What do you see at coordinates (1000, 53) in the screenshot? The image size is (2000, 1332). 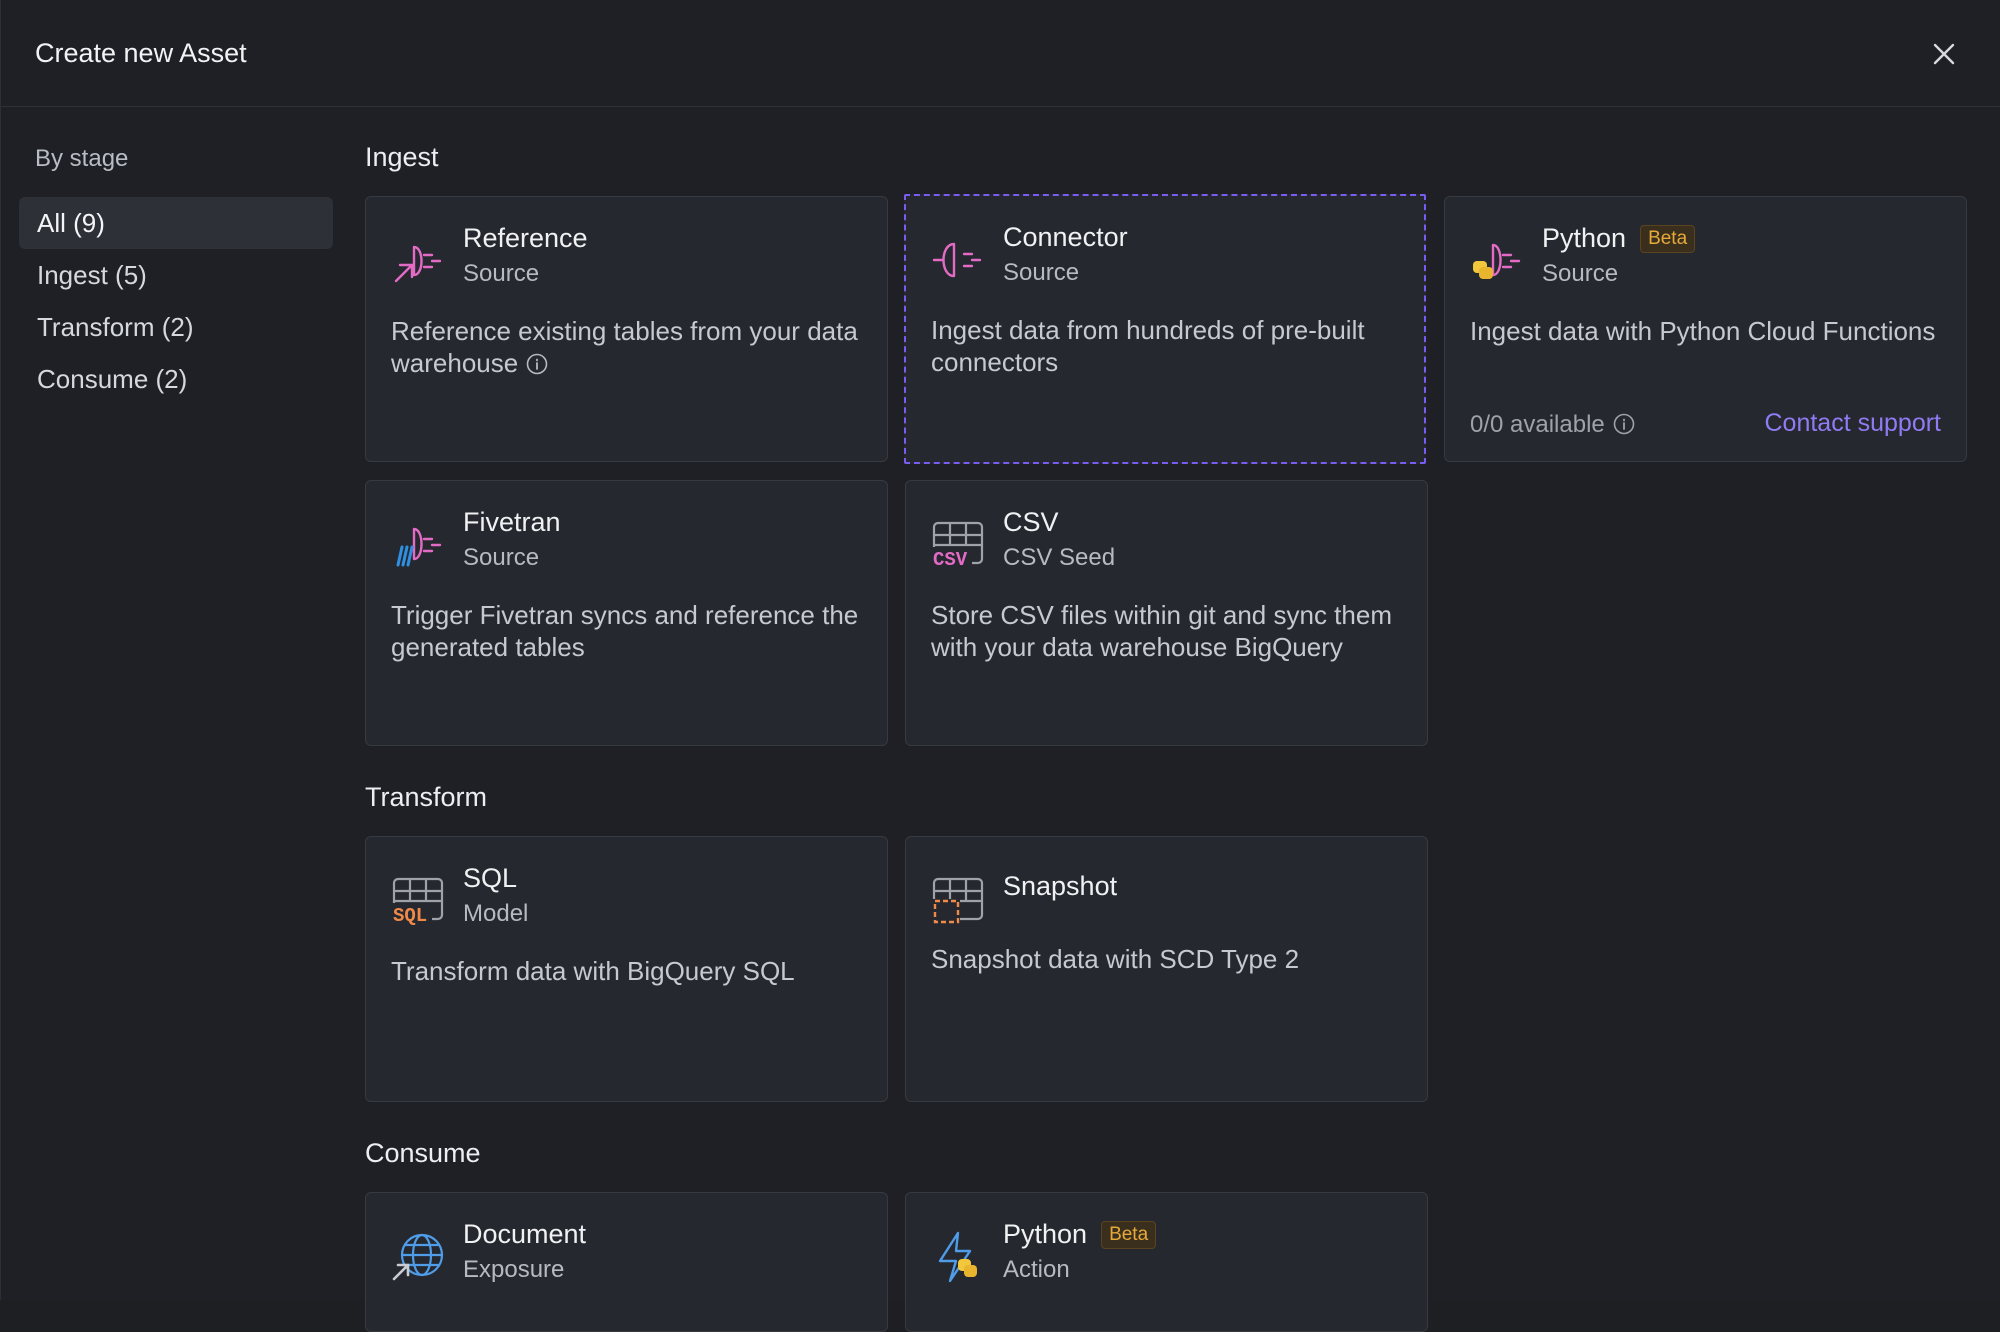 I see `dialog-header: Create new Asset` at bounding box center [1000, 53].